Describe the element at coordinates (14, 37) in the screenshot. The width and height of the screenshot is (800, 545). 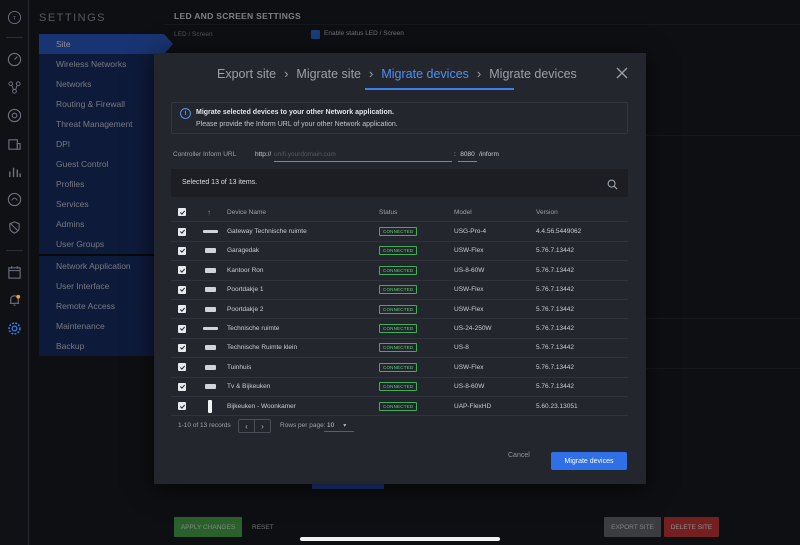
I see `rail-divider` at that location.